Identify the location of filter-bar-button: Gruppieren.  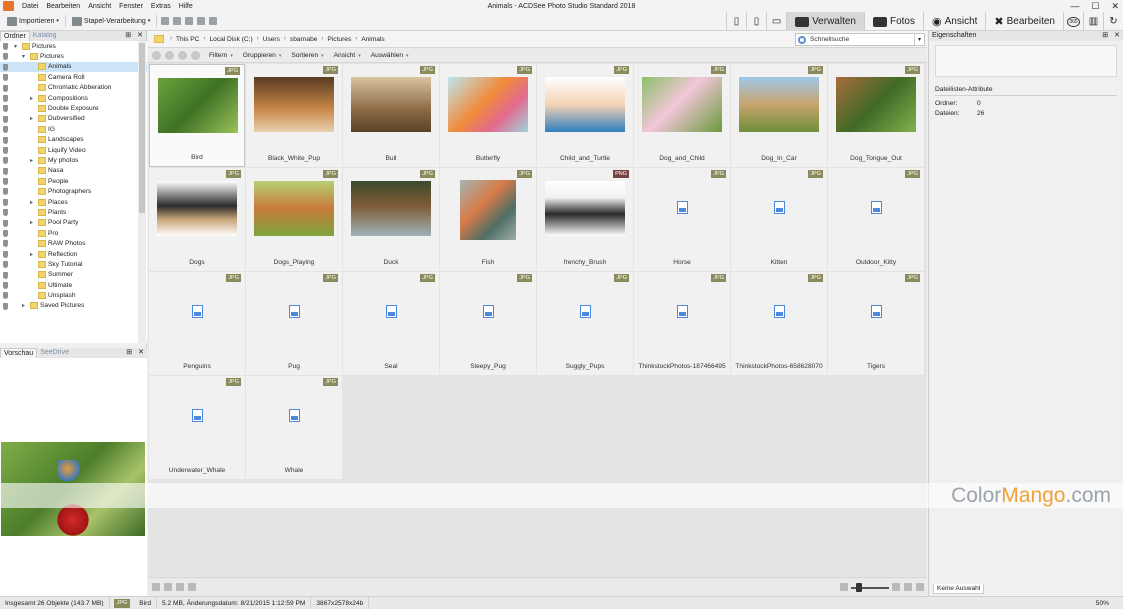
(262, 55).